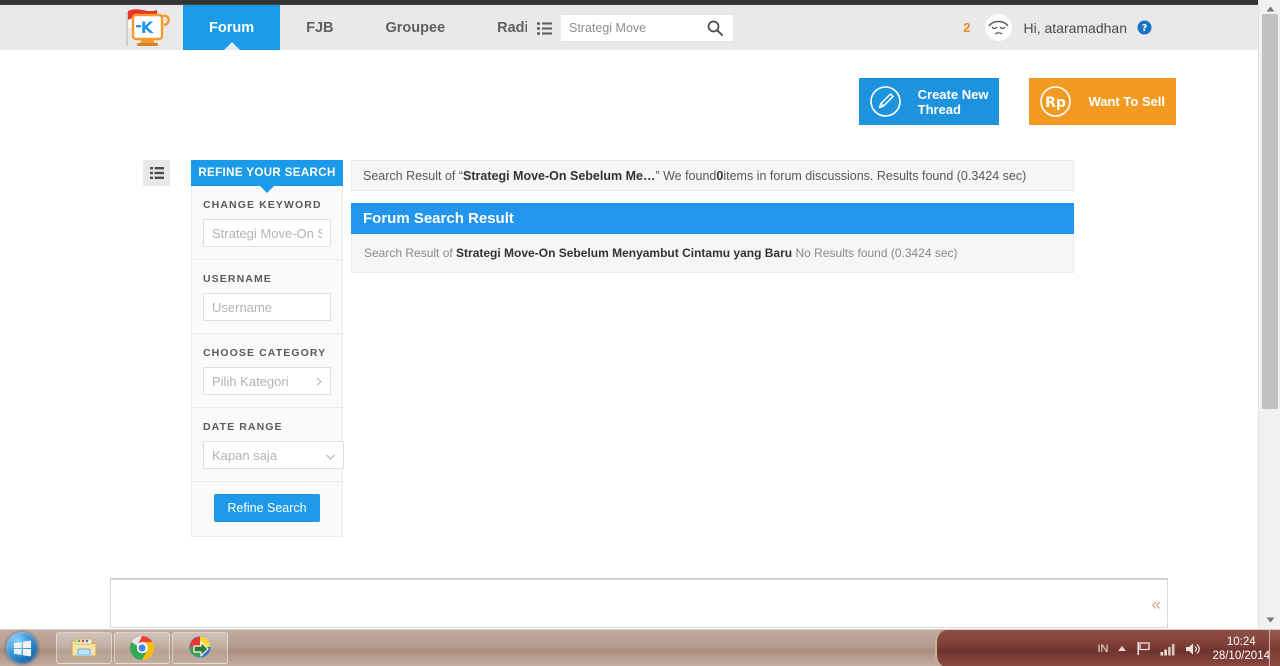 The image size is (1280, 666). I want to click on taskbar-item-chrome, so click(142, 648).